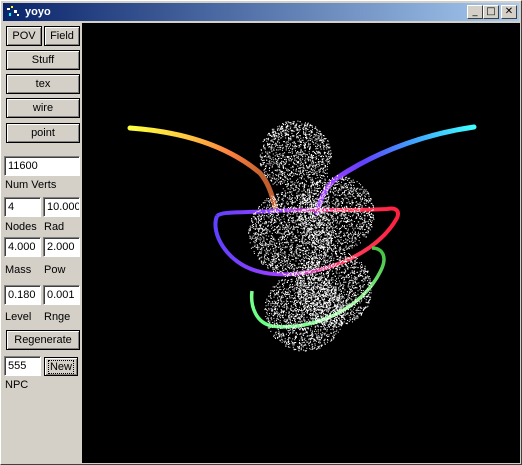  I want to click on npc-field: 555, so click(22, 366).